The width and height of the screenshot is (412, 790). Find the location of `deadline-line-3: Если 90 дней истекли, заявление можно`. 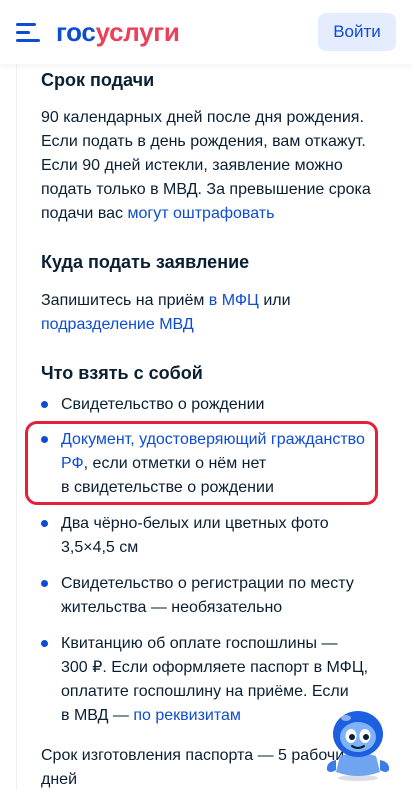

deadline-line-3: Если 90 дней истекли, заявление можно is located at coordinates (192, 165).